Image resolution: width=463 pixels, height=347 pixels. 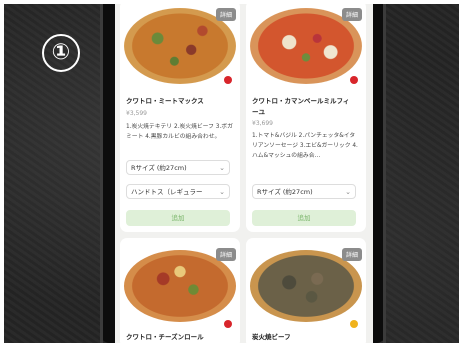 I want to click on product-name: 炭火焼ビーフ, so click(x=271, y=337).